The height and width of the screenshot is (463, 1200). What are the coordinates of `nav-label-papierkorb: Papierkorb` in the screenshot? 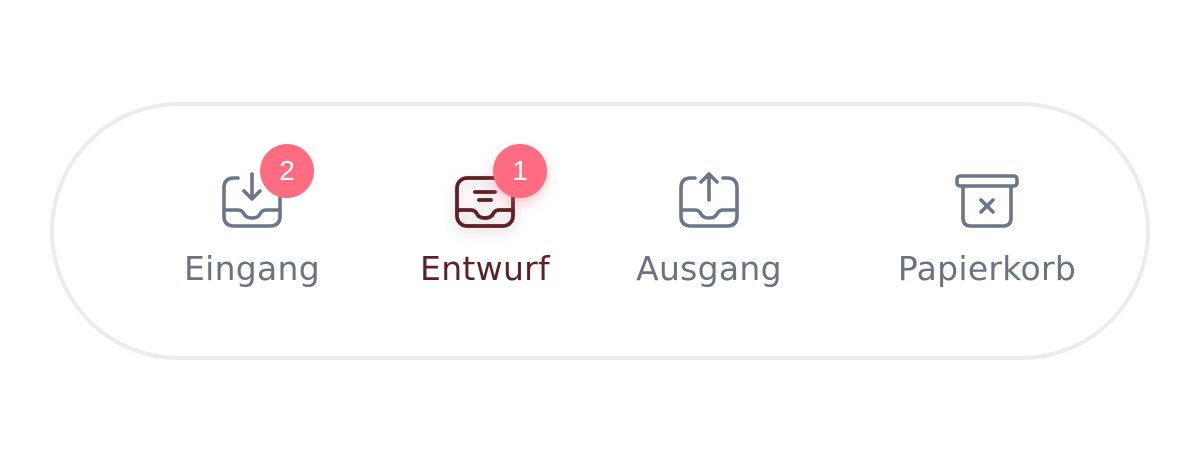 It's located at (987, 268).